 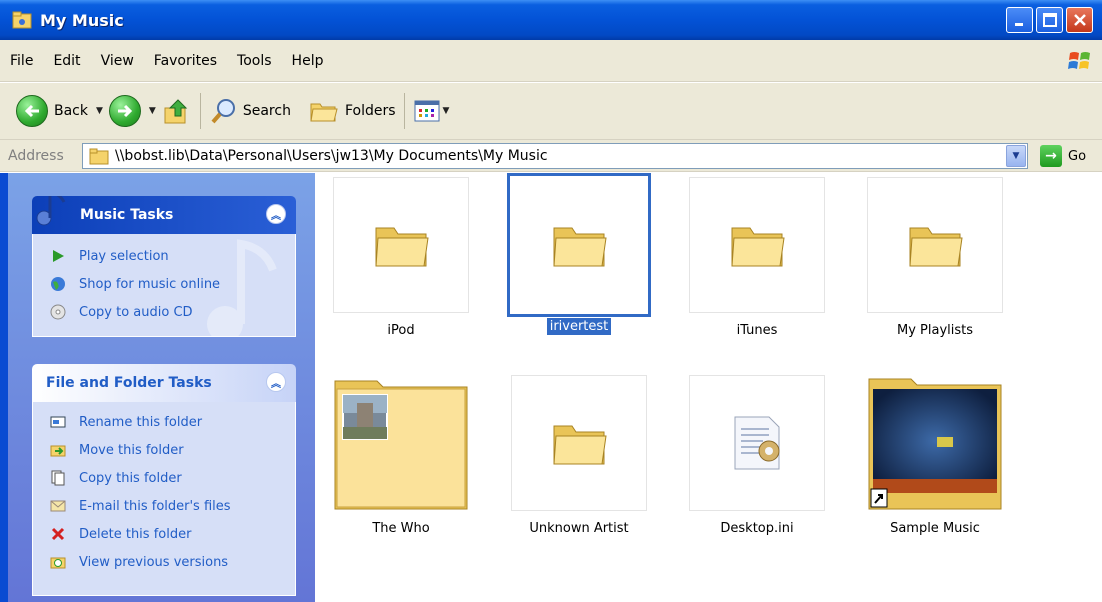 I want to click on rename-folder-link: Rename this folder, so click(x=172, y=422).